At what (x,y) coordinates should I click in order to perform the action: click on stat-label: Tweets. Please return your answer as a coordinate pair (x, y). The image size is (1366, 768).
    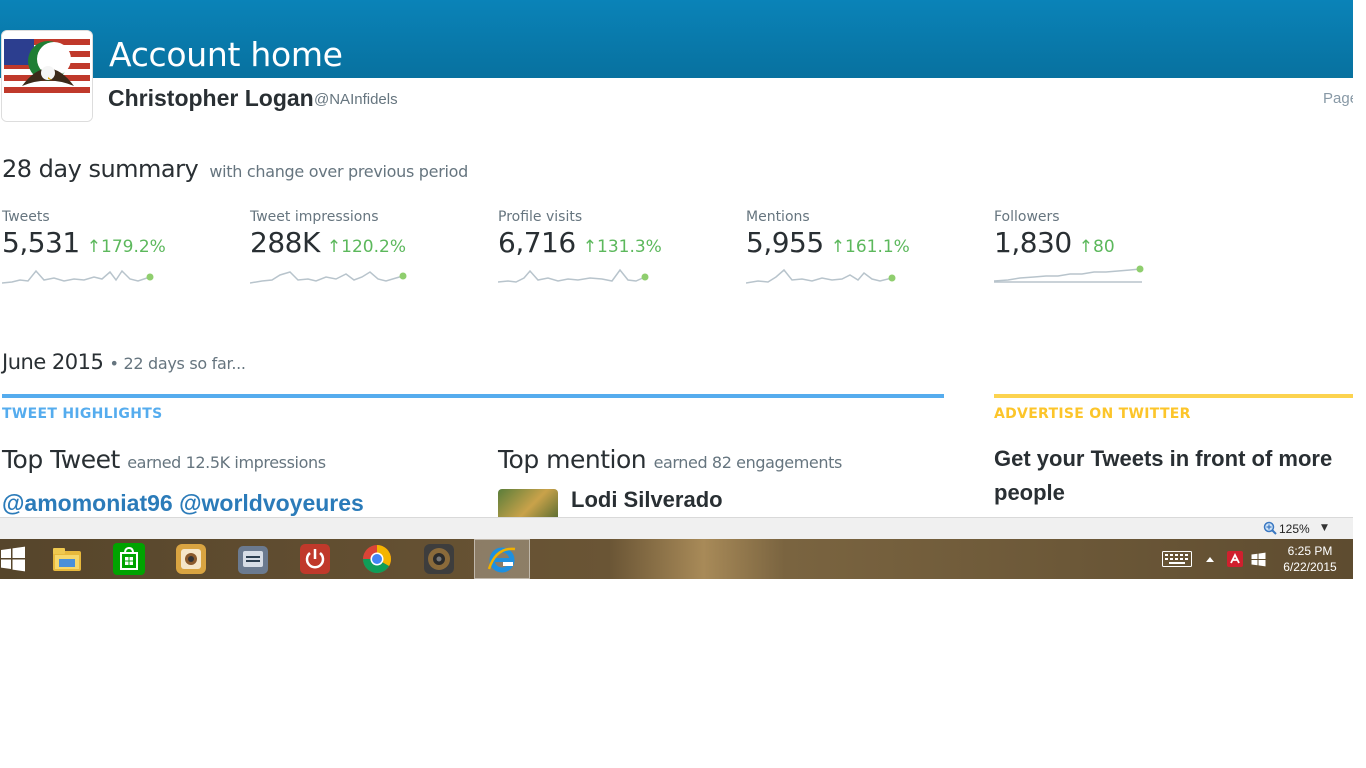
    Looking at the image, I should click on (26, 217).